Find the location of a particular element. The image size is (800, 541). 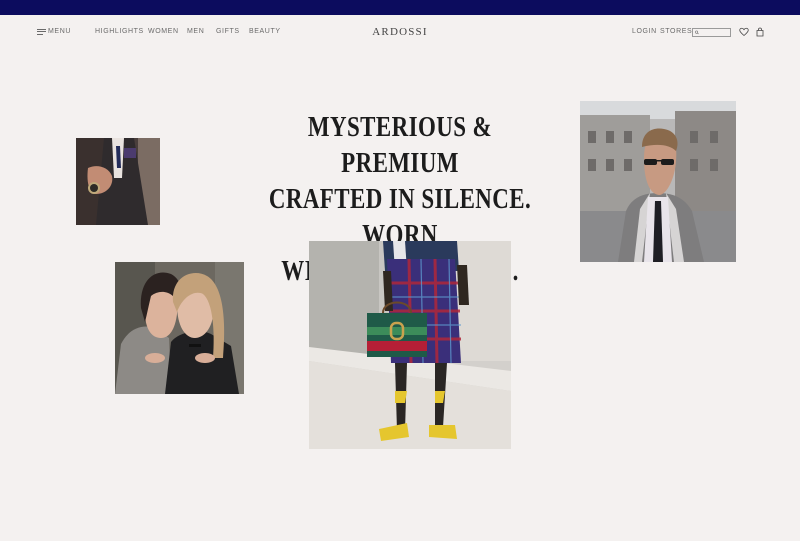

hamburger-icon is located at coordinates (41, 31).